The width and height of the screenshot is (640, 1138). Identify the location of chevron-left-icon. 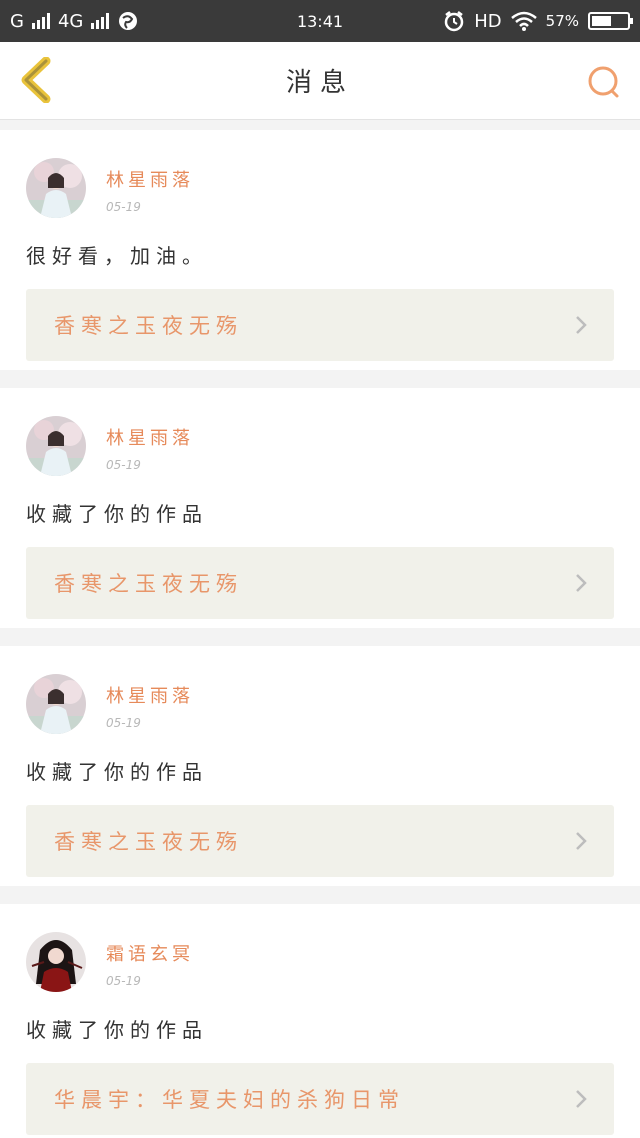
(36, 80).